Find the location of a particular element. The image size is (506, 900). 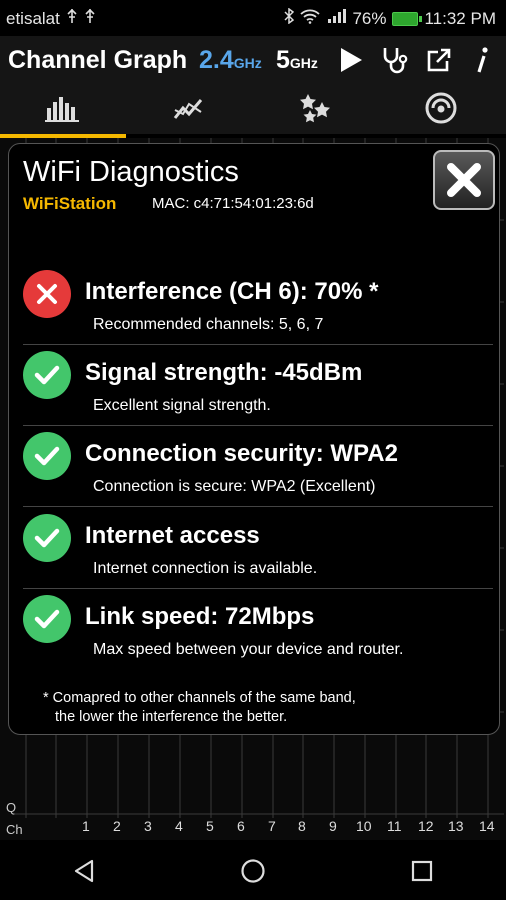

tab-ap-list is located at coordinates (441, 110).